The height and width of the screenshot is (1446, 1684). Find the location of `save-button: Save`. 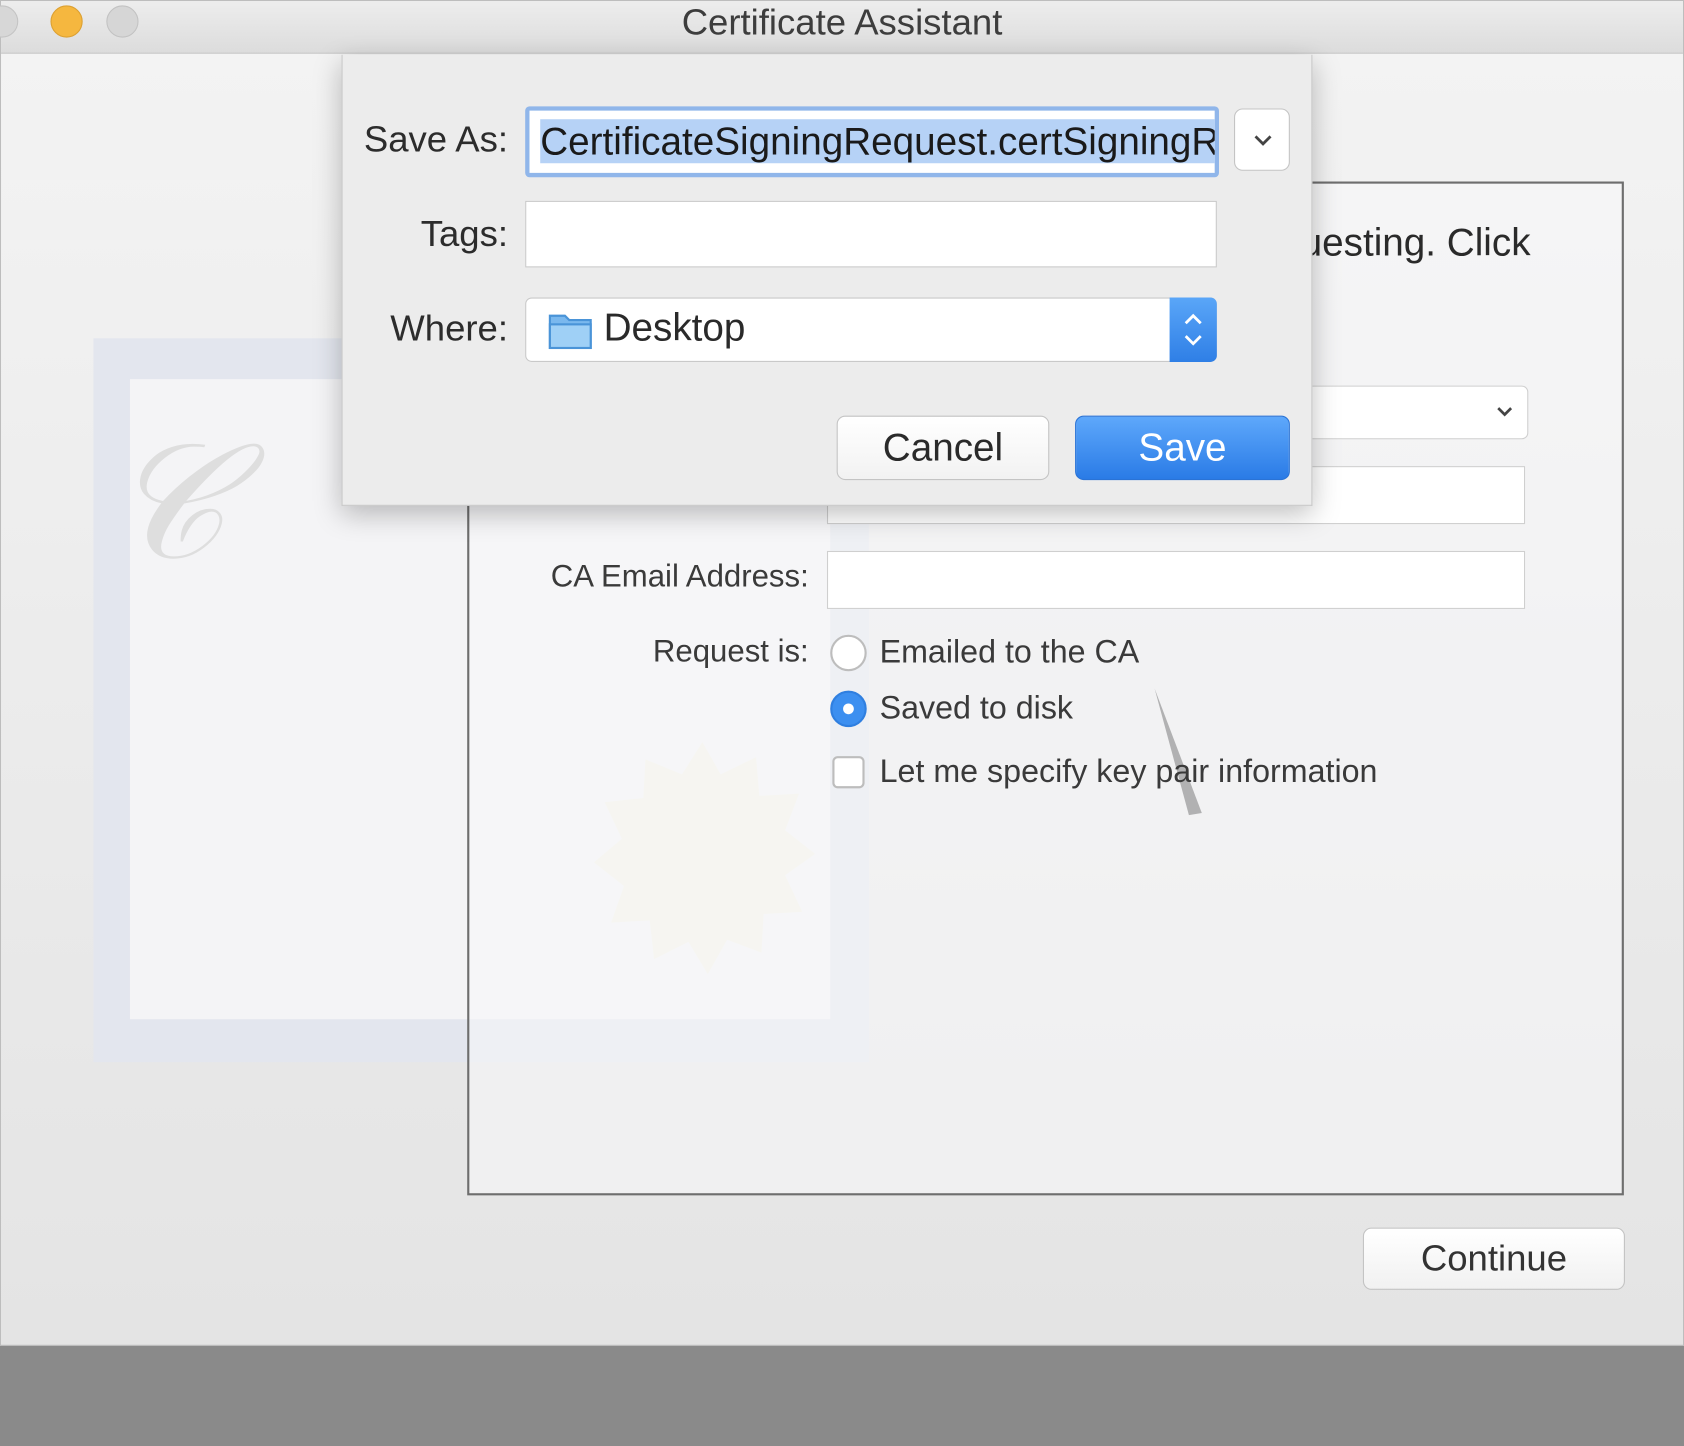

save-button: Save is located at coordinates (1182, 448).